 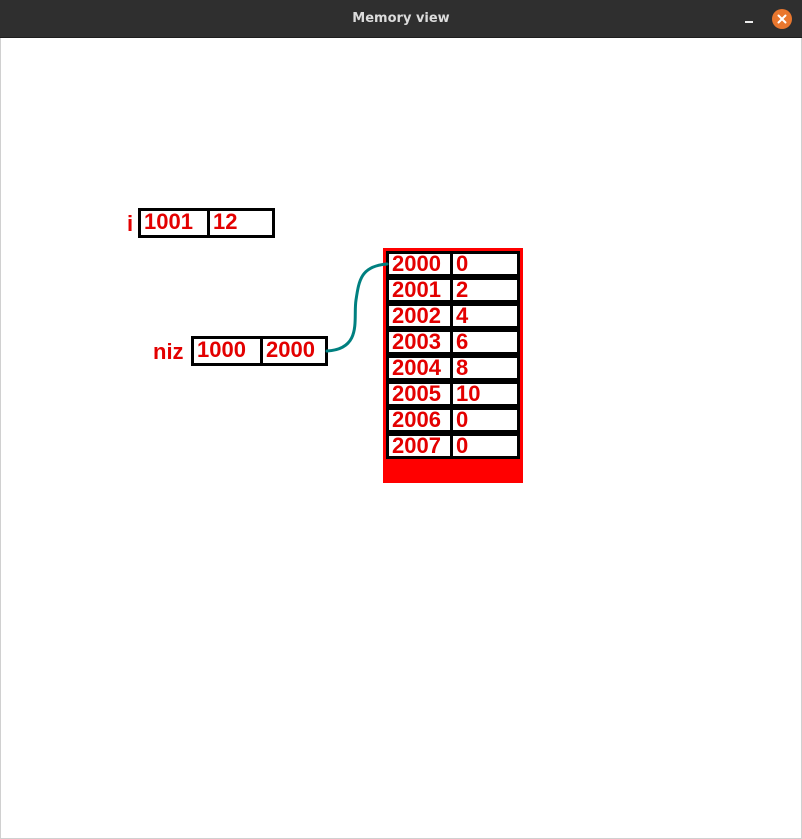 What do you see at coordinates (290, 350) in the screenshot?
I see `var-niz-value: 2000` at bounding box center [290, 350].